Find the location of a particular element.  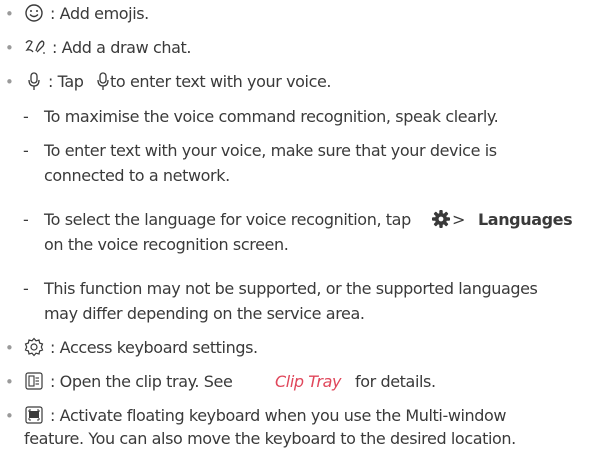

item-text: : Add a draw chat. is located at coordinates (122, 47).